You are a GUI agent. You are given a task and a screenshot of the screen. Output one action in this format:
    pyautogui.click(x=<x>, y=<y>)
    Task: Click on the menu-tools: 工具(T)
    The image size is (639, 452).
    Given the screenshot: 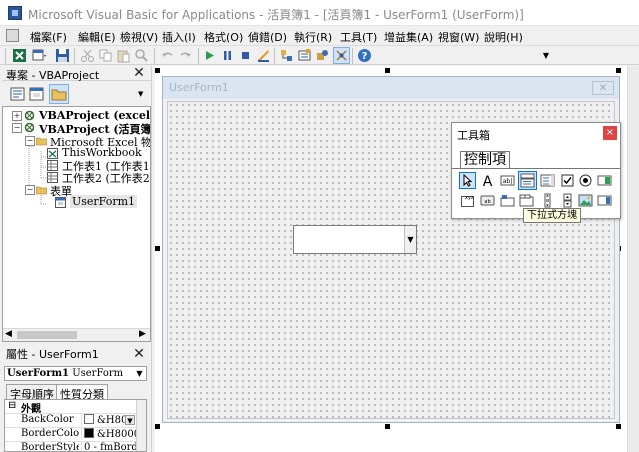 What is the action you would take?
    pyautogui.click(x=358, y=37)
    